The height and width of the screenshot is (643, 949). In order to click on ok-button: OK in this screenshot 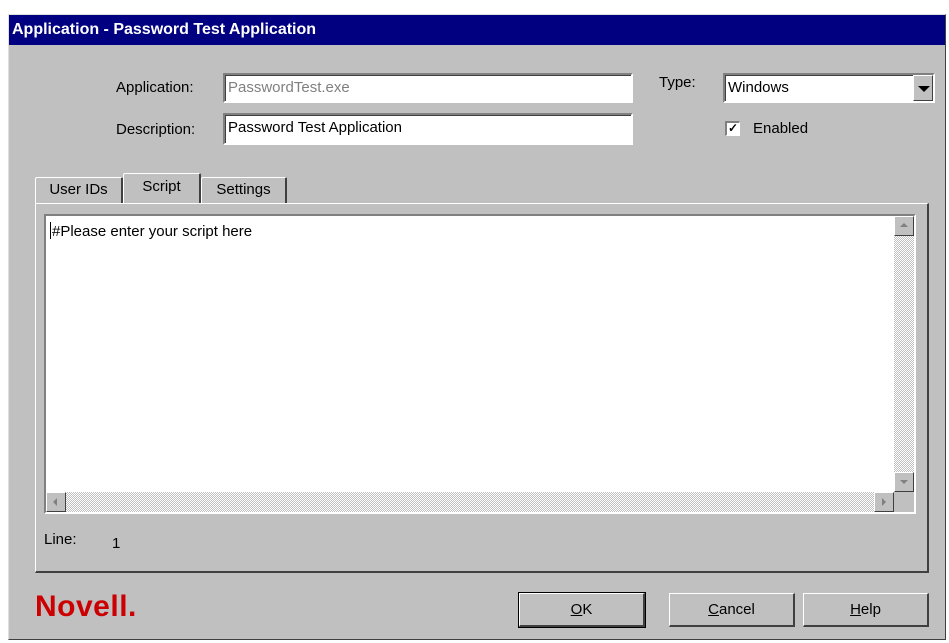, I will do `click(582, 610)`.